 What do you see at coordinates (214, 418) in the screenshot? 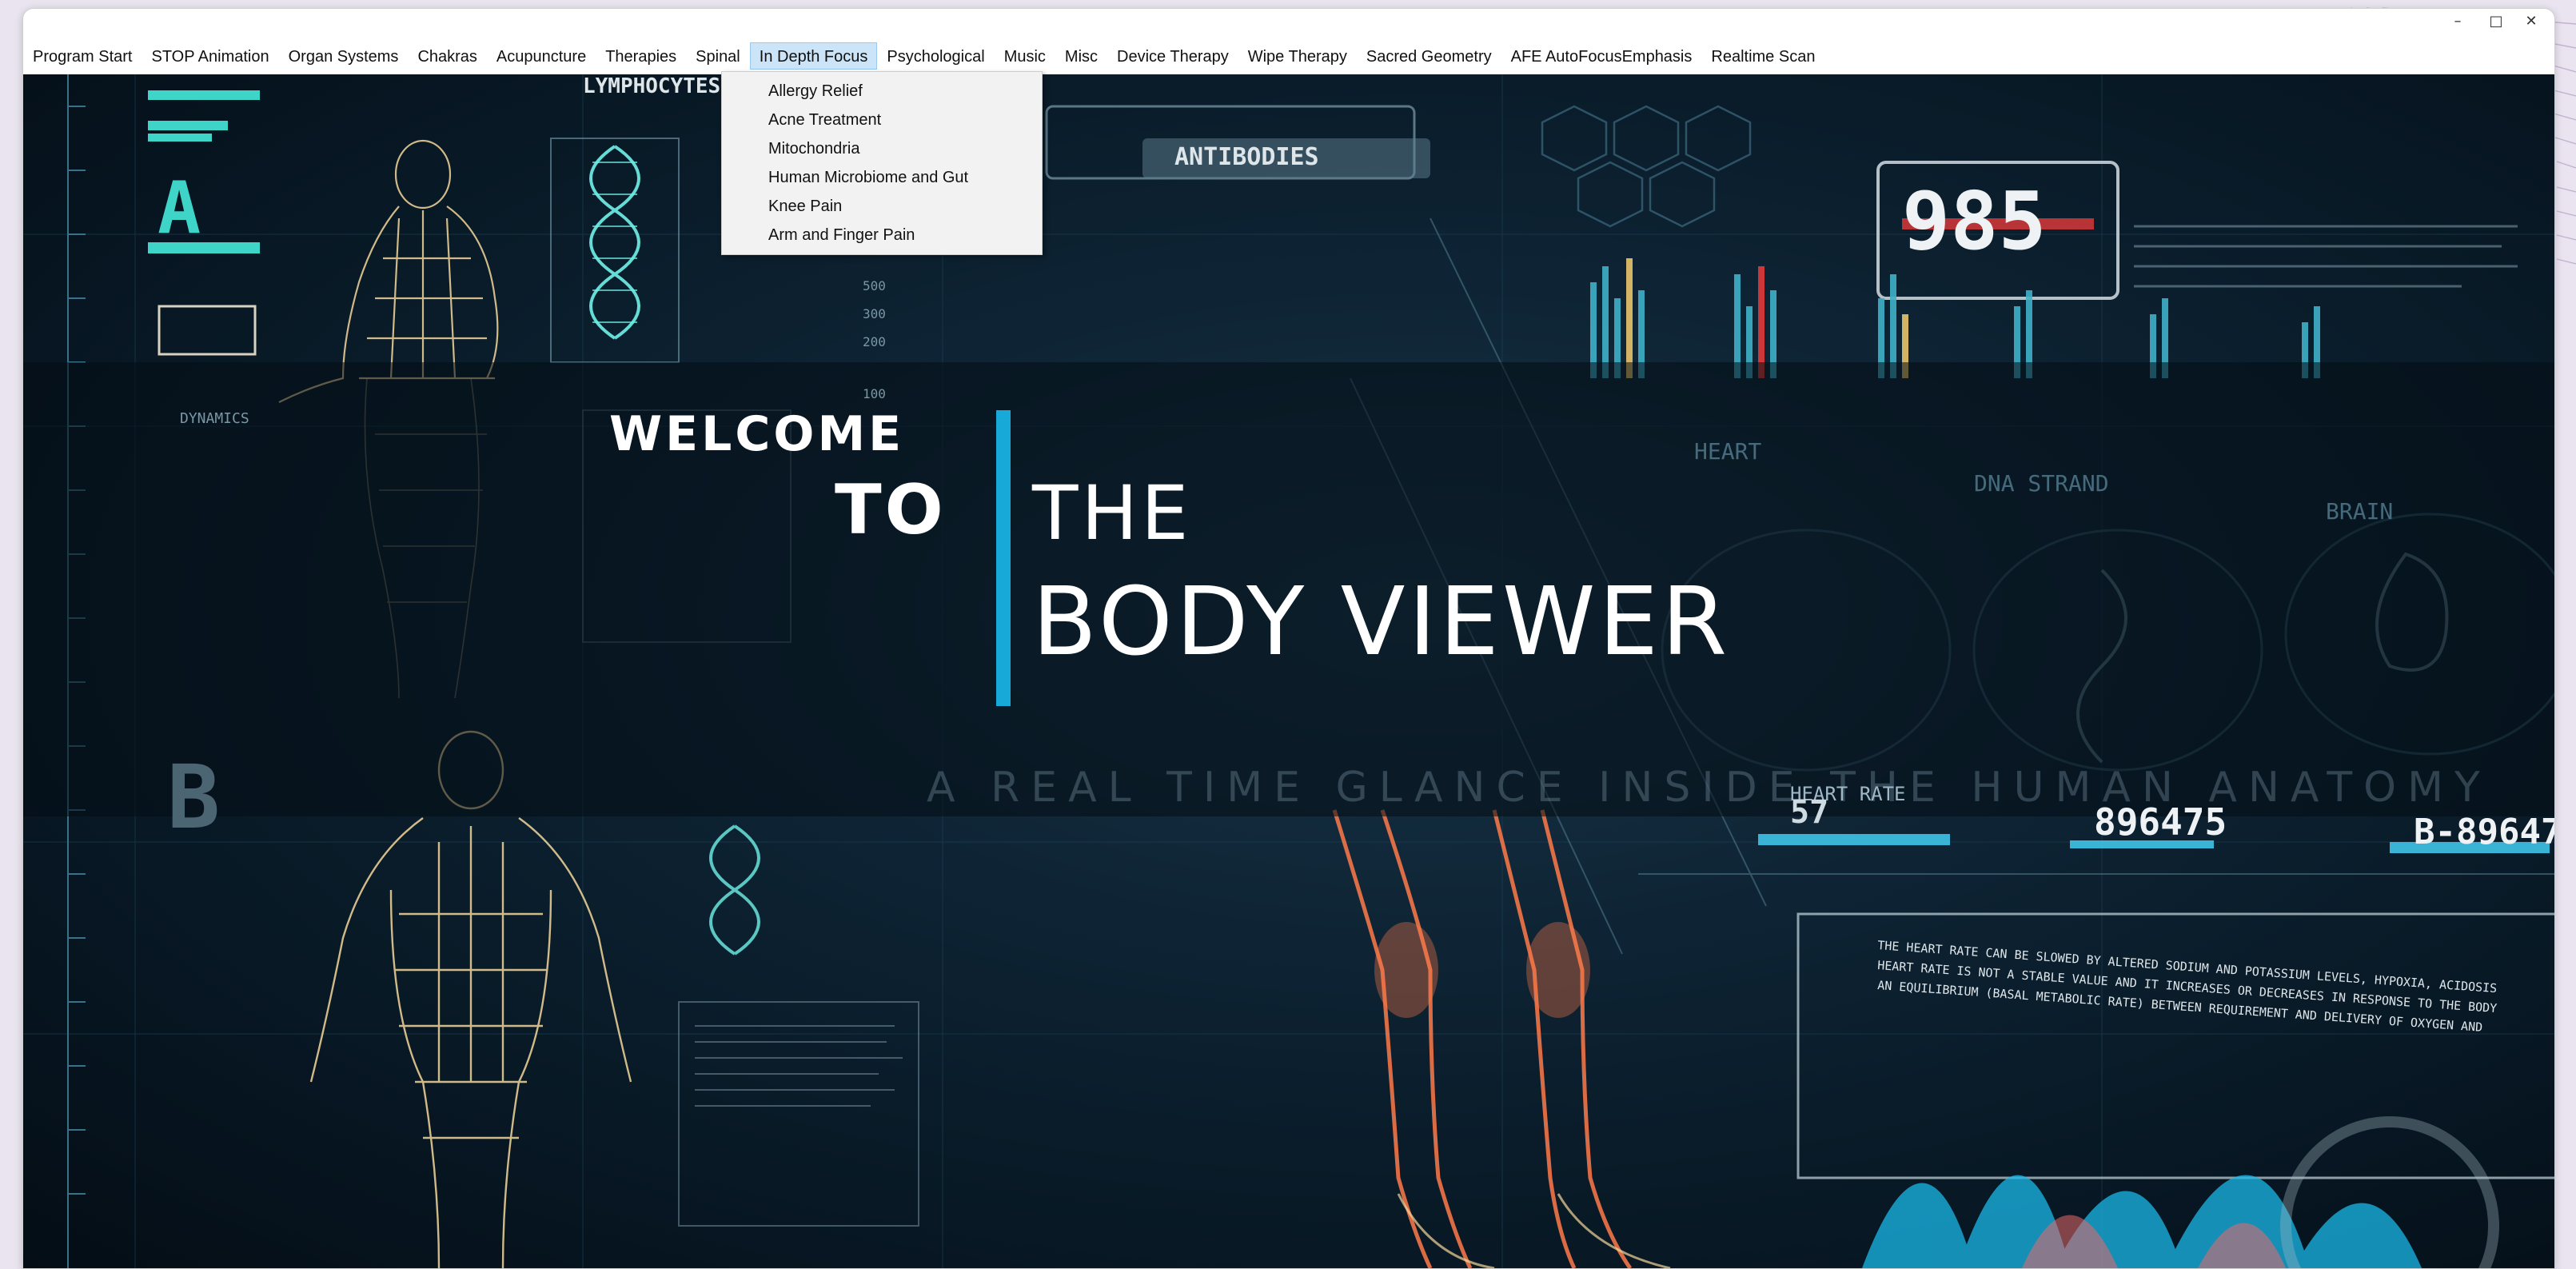
I see `hud-dynamics: DYNAMICS` at bounding box center [214, 418].